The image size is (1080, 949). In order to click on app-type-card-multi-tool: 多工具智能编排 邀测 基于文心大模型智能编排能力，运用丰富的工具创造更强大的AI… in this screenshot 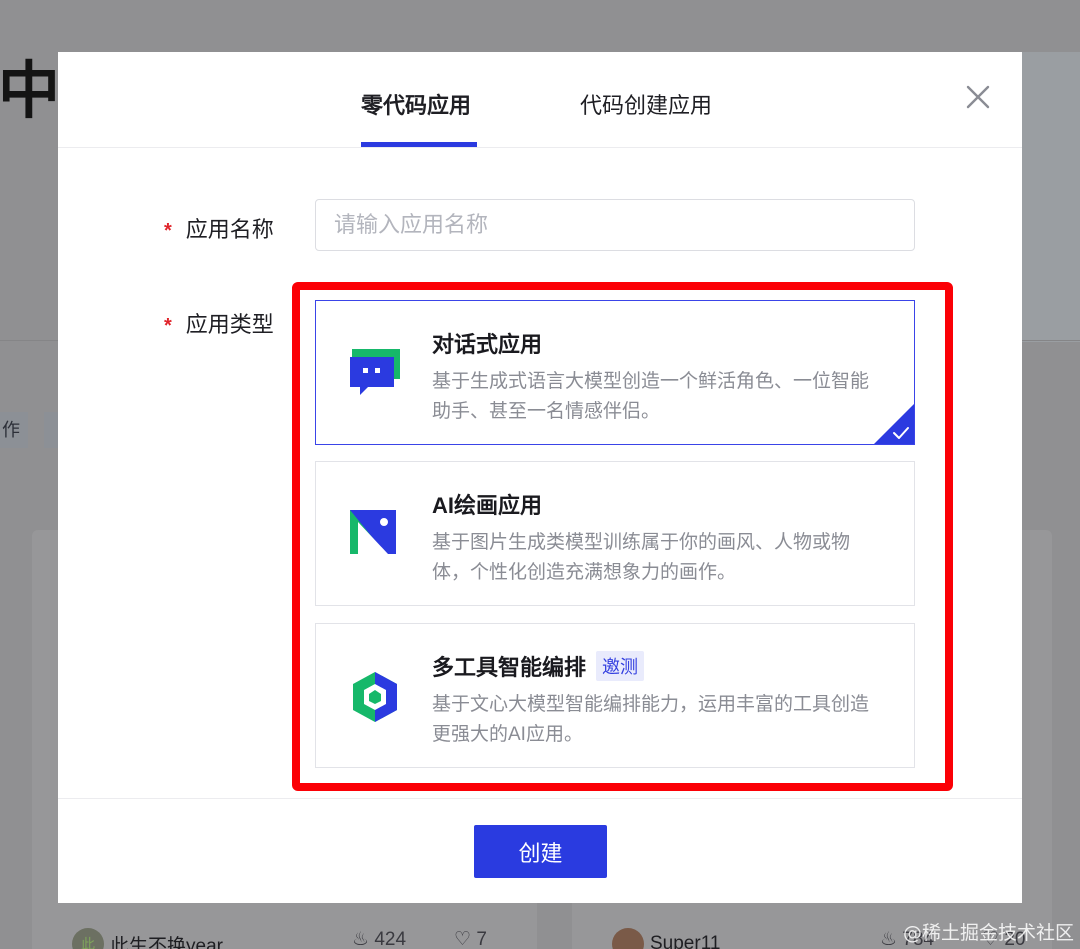, I will do `click(615, 695)`.